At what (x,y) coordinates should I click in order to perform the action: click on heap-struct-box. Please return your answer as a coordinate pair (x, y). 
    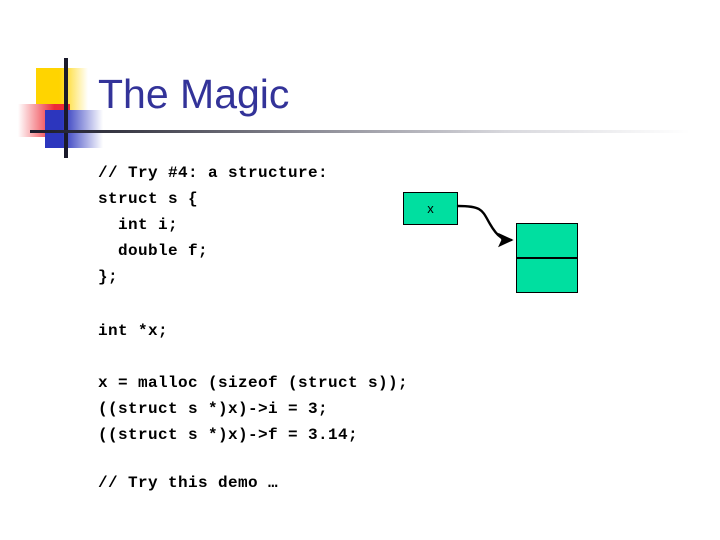
    Looking at the image, I should click on (547, 258).